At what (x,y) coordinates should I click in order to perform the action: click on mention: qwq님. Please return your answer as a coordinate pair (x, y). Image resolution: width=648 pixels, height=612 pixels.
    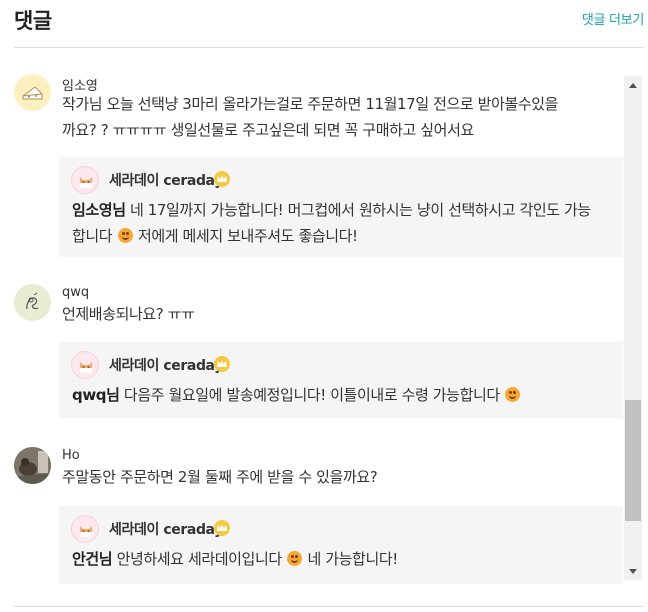
    Looking at the image, I should click on (96, 395).